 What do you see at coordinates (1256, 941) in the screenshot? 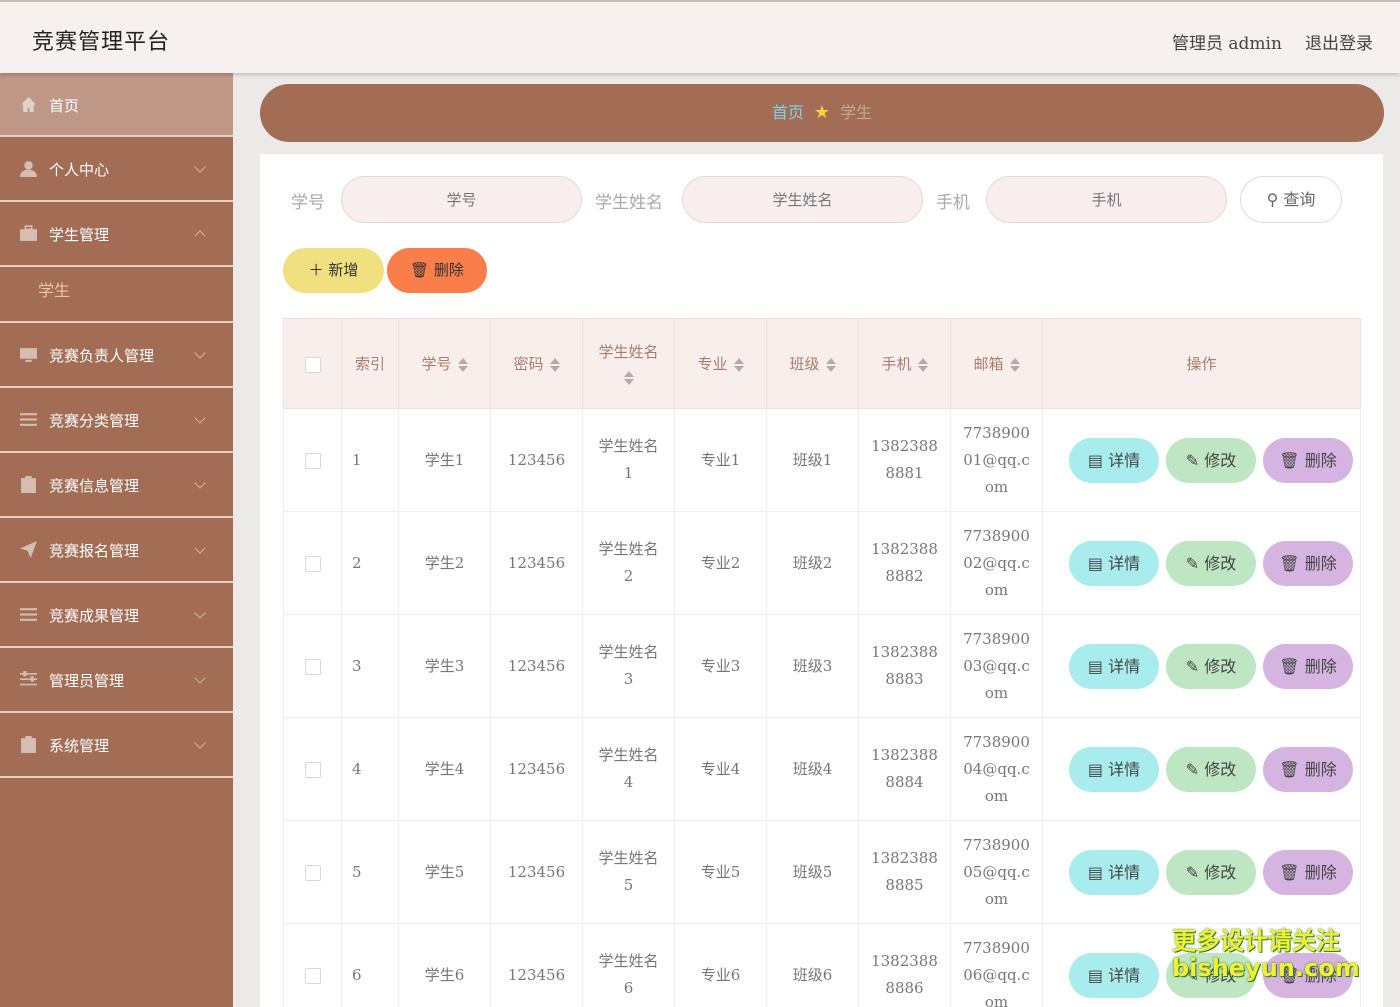
I see `watermark-line1: 更多设计请关注` at bounding box center [1256, 941].